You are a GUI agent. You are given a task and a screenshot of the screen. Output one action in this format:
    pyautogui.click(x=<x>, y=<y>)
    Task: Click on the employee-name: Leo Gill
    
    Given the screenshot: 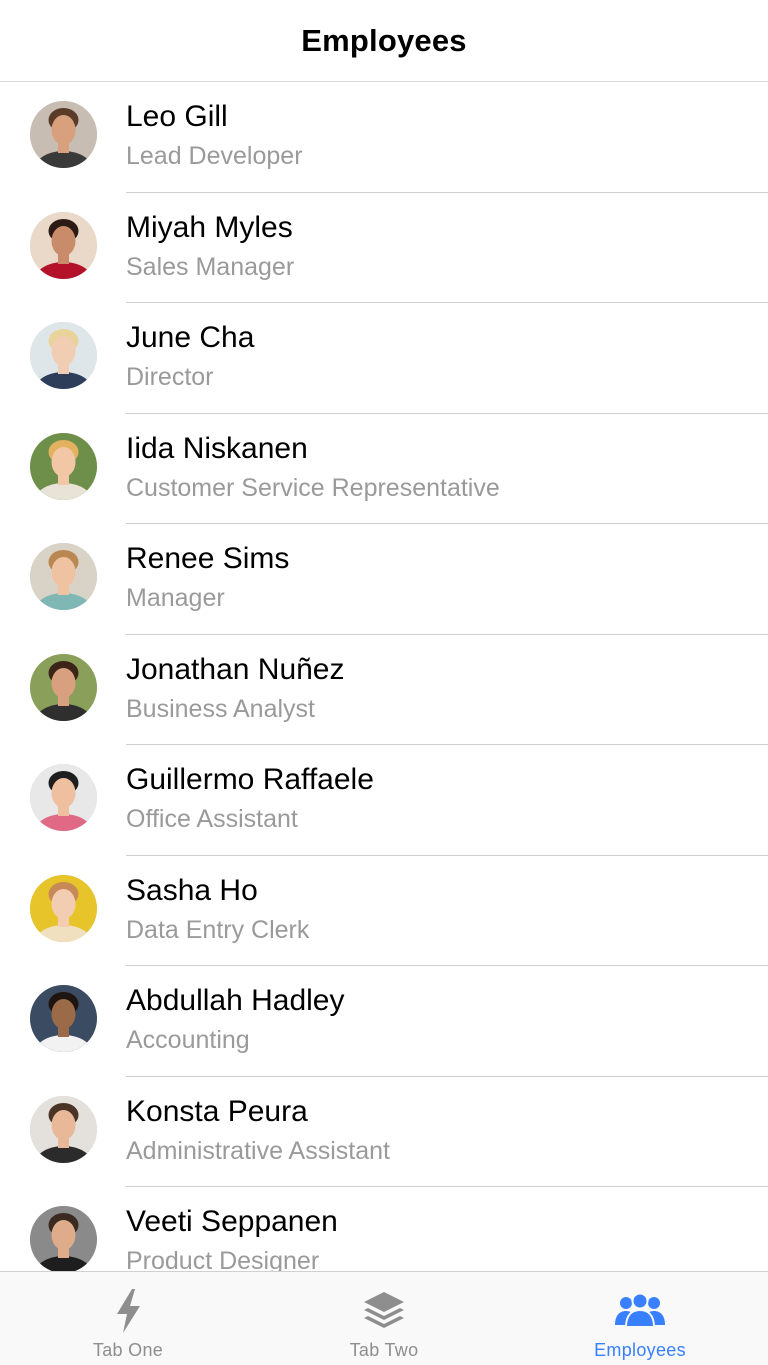 What is the action you would take?
    pyautogui.click(x=177, y=116)
    